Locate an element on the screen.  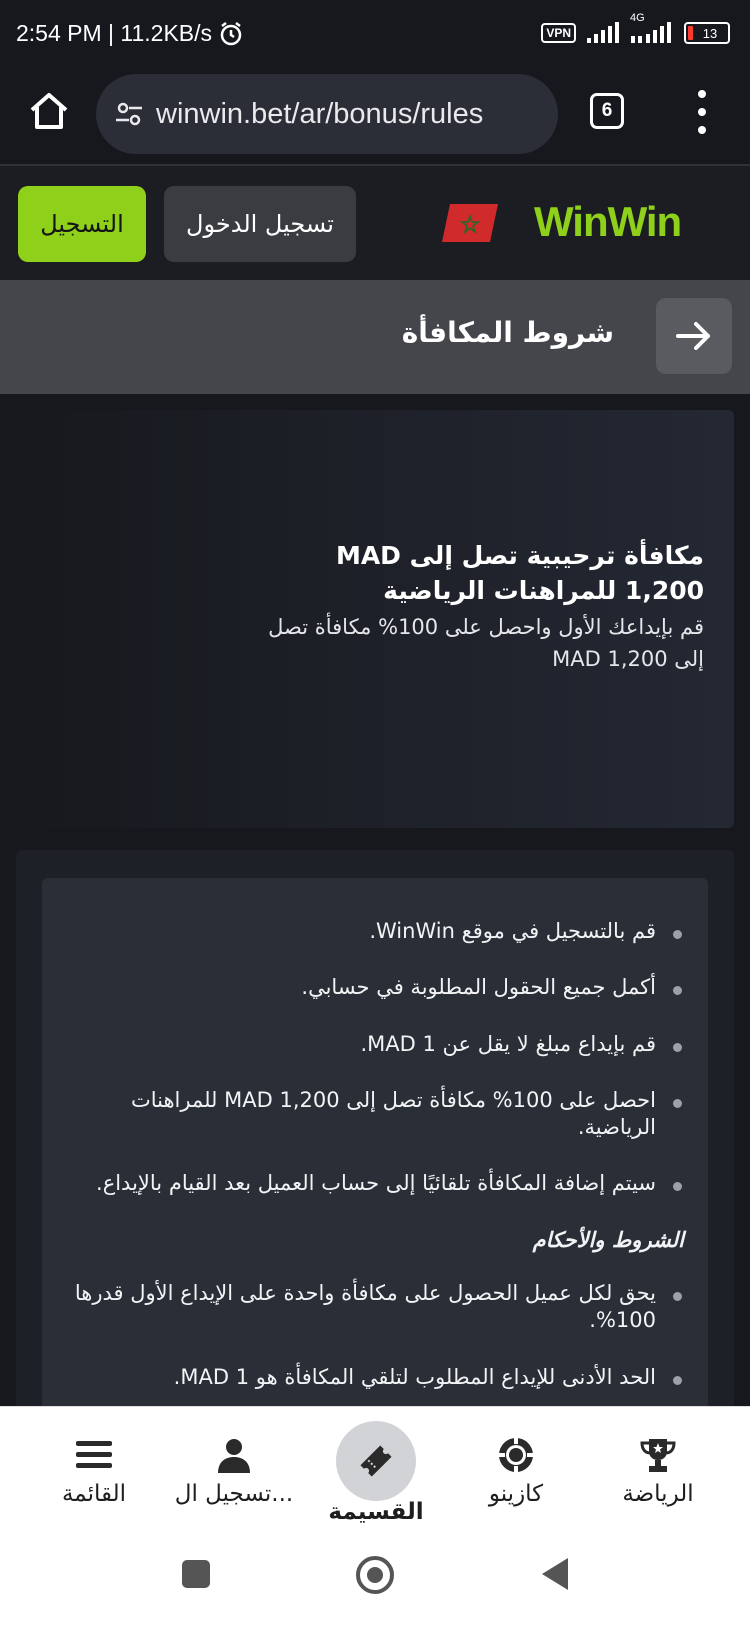
nav-label-coupon: القسيمة is located at coordinates (376, 1512).